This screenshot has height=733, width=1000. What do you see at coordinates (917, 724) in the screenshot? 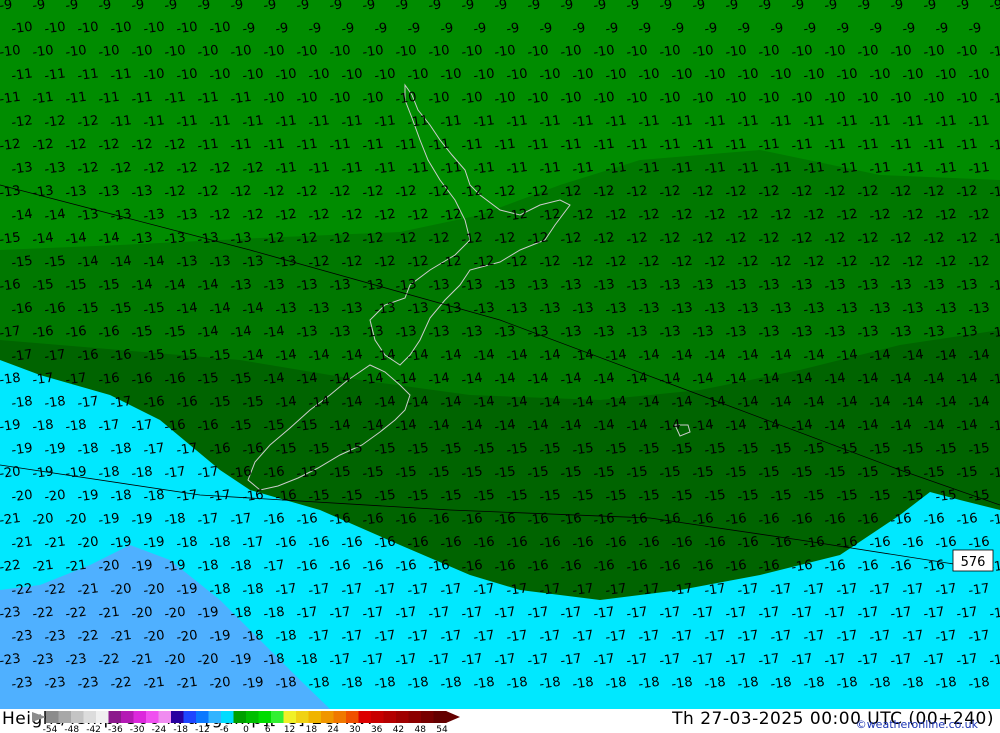
I see `site-credit: ©weatheronline.co.uk` at bounding box center [917, 724].